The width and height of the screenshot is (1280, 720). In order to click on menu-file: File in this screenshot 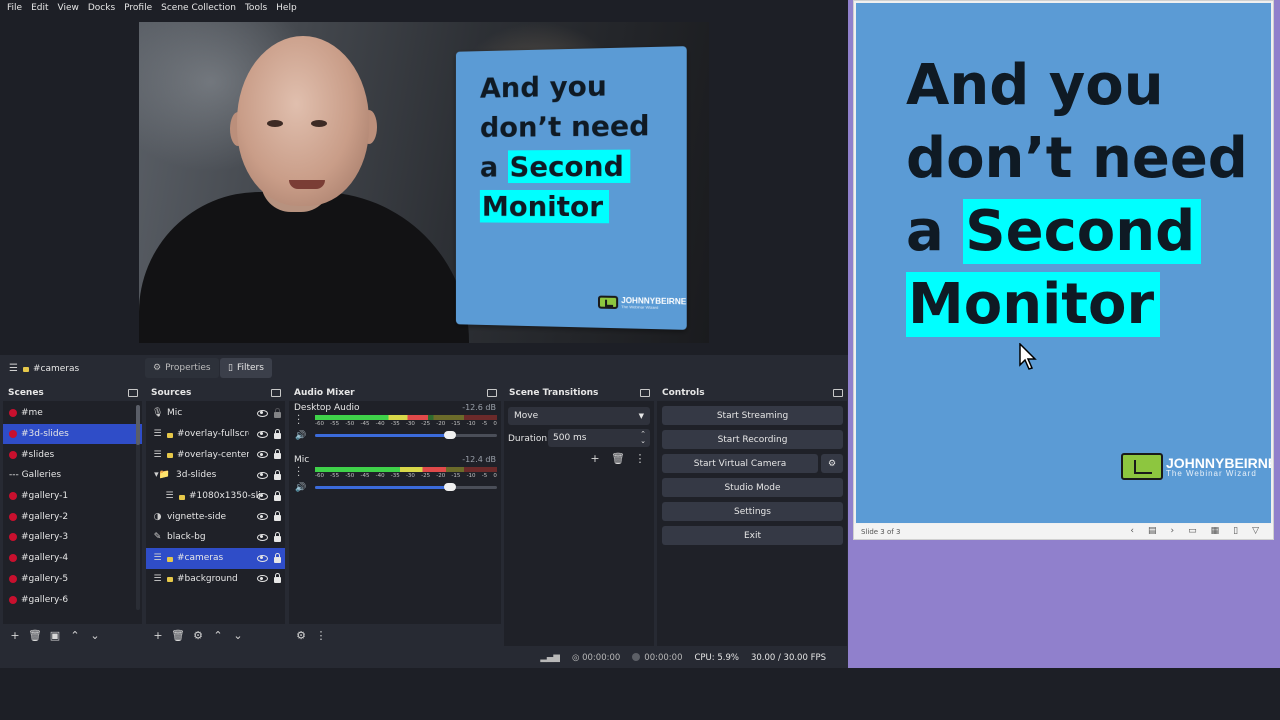, I will do `click(16, 8)`.